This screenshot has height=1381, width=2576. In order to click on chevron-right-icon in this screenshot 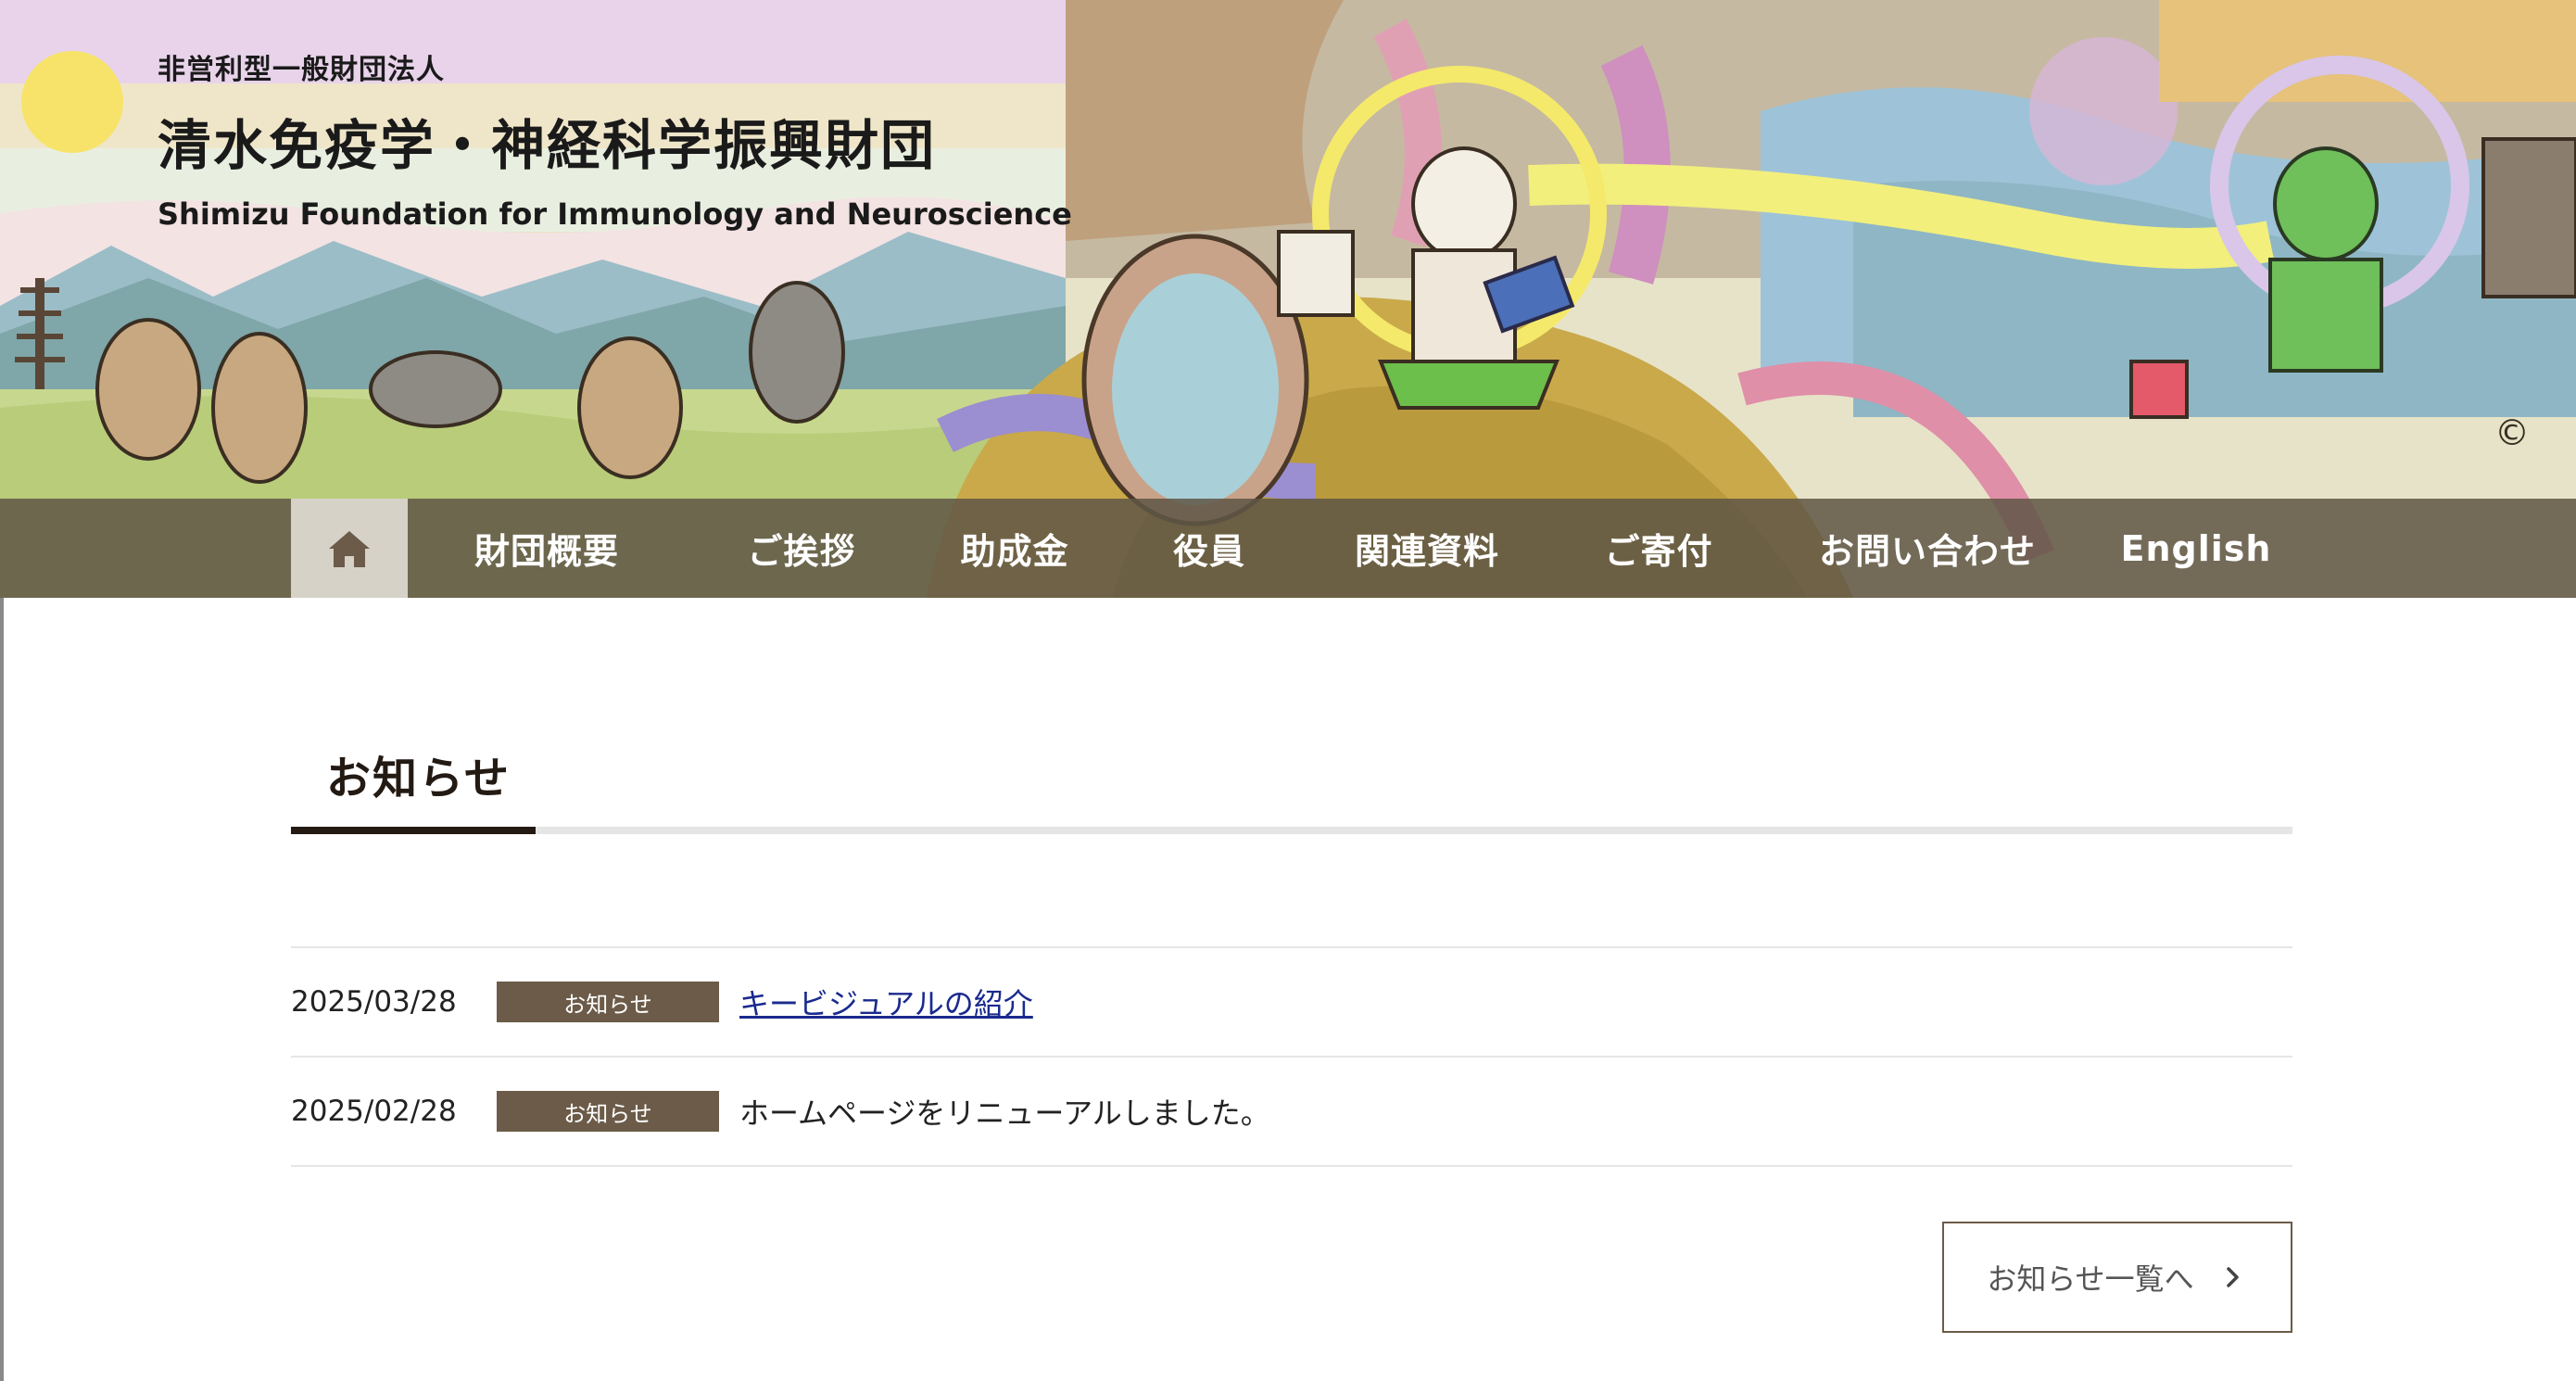, I will do `click(2232, 1277)`.